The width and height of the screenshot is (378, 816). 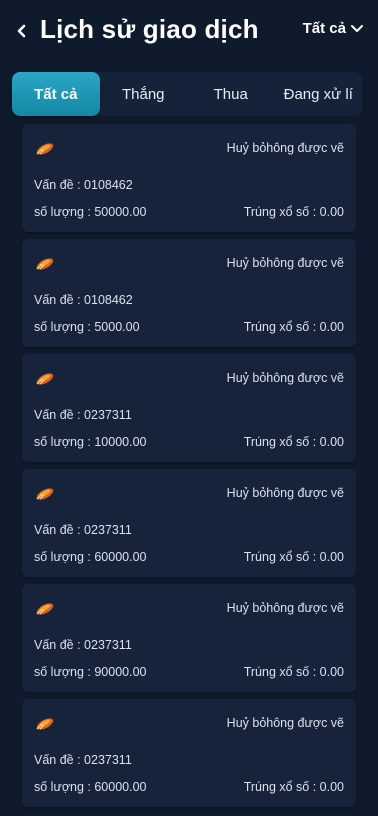 I want to click on header: Lịch sử giao dịch Tất cả, so click(x=189, y=32).